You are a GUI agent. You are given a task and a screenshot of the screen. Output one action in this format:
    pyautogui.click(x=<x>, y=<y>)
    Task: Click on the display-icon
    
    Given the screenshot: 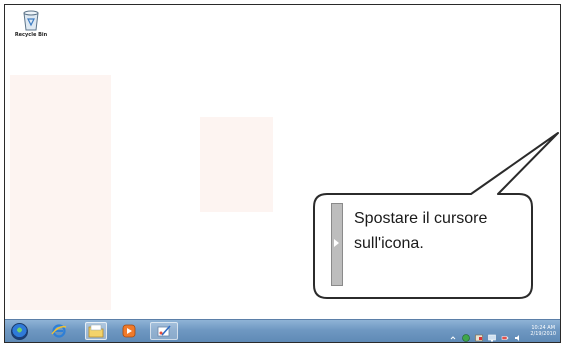 What is the action you would take?
    pyautogui.click(x=492, y=334)
    